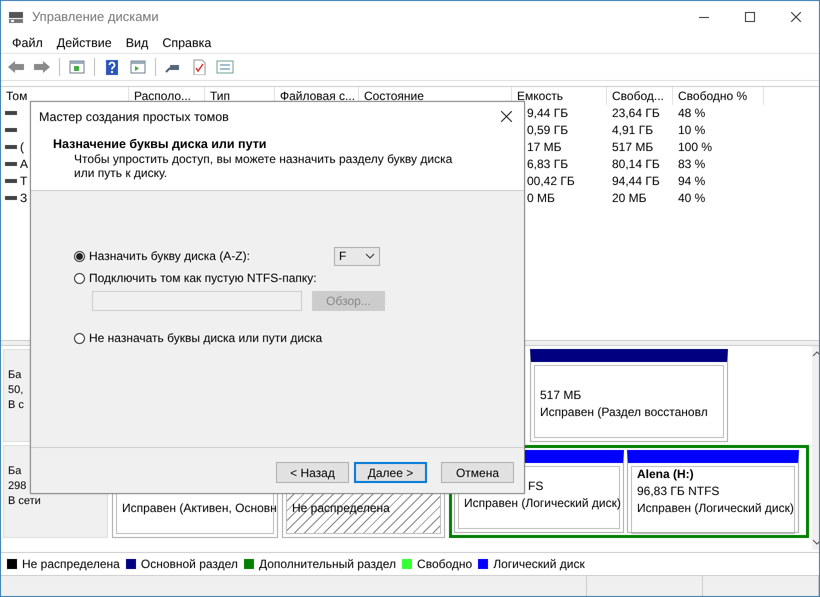 This screenshot has width=820, height=597. I want to click on forward-arrow-icon, so click(42, 67).